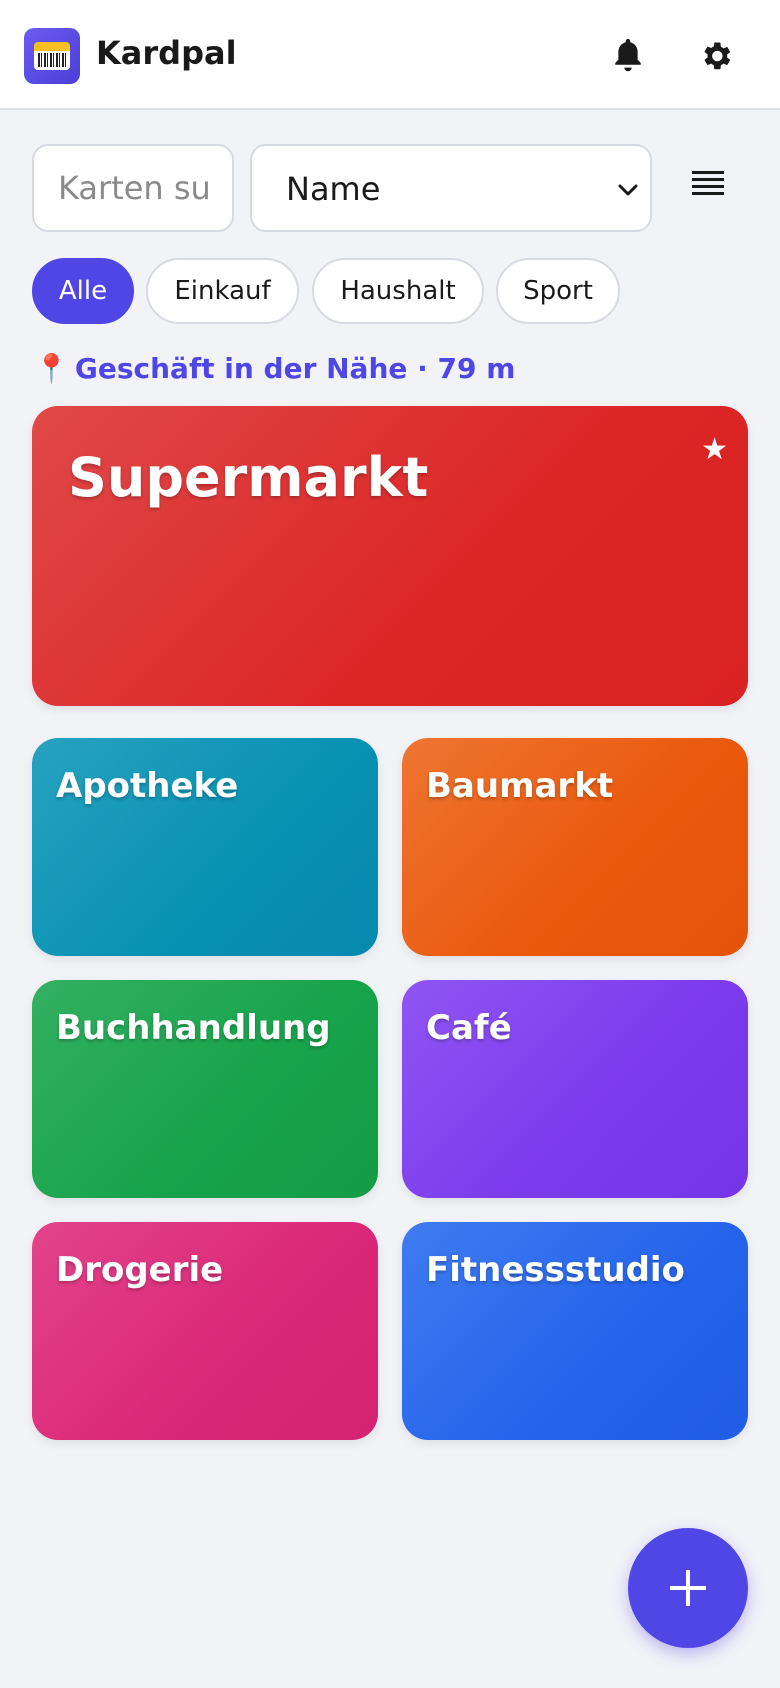 The width and height of the screenshot is (780, 1688). Describe the element at coordinates (140, 1270) in the screenshot. I see `card-name: Drogerie` at that location.